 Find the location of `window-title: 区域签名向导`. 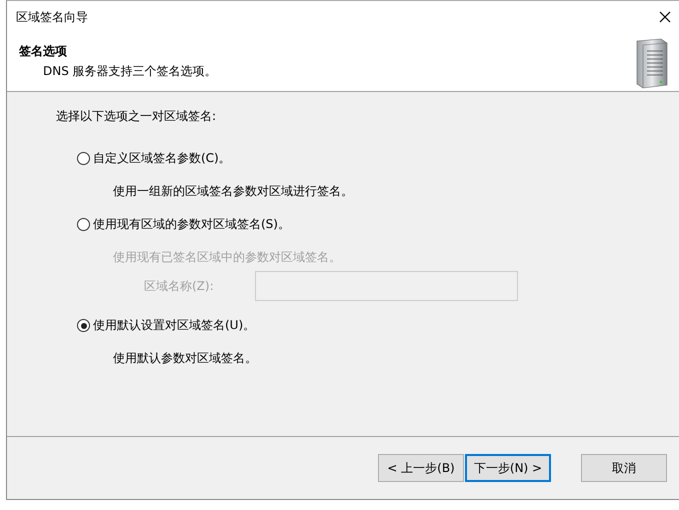

window-title: 区域签名向导 is located at coordinates (52, 17).